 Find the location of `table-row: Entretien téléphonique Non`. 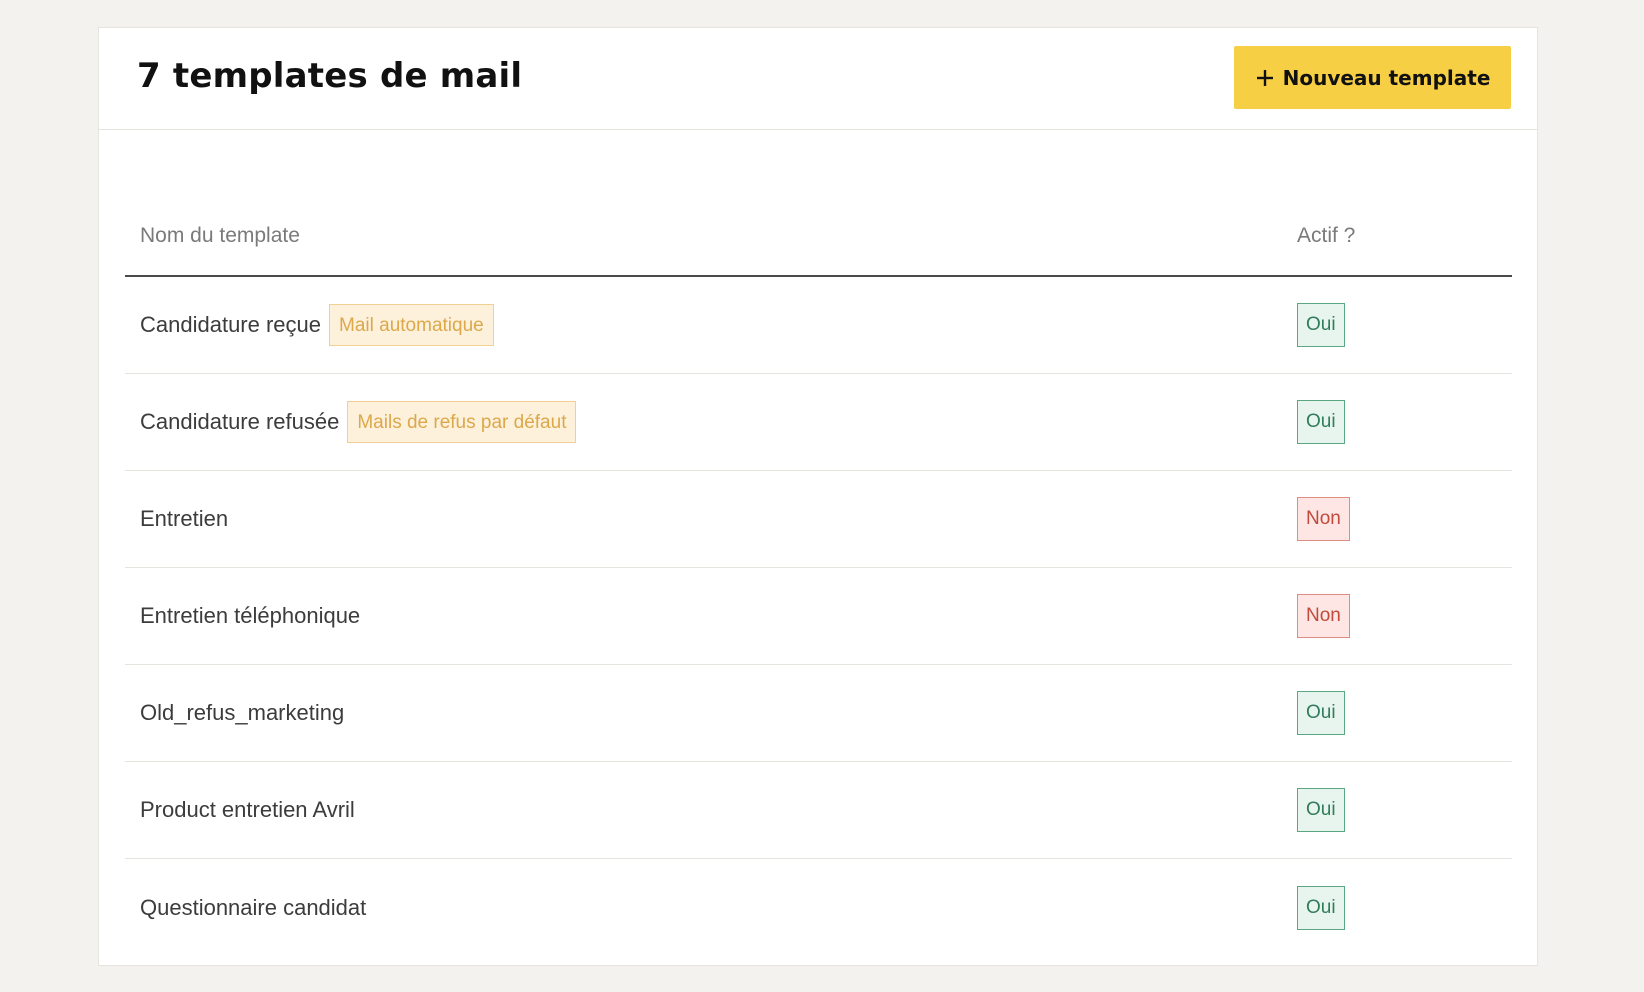

table-row: Entretien téléphonique Non is located at coordinates (818, 616).